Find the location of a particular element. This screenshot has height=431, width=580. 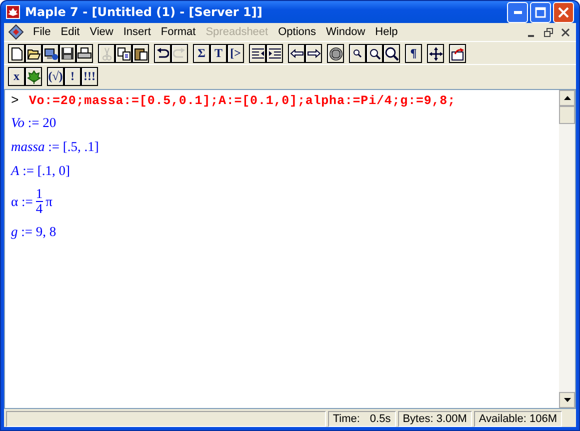

toolbar-button: ! is located at coordinates (72, 76).